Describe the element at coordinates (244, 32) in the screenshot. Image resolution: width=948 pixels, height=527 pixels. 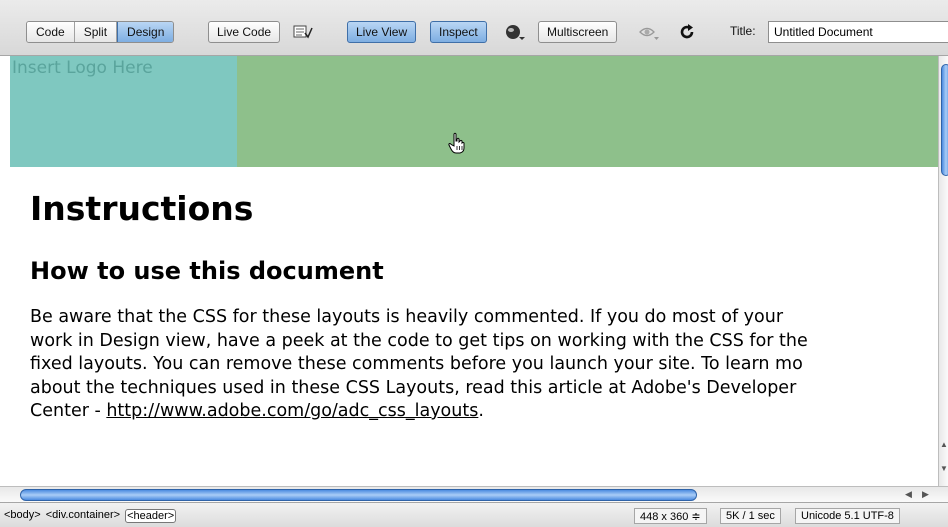
I see `live-code-button: Live Code` at that location.